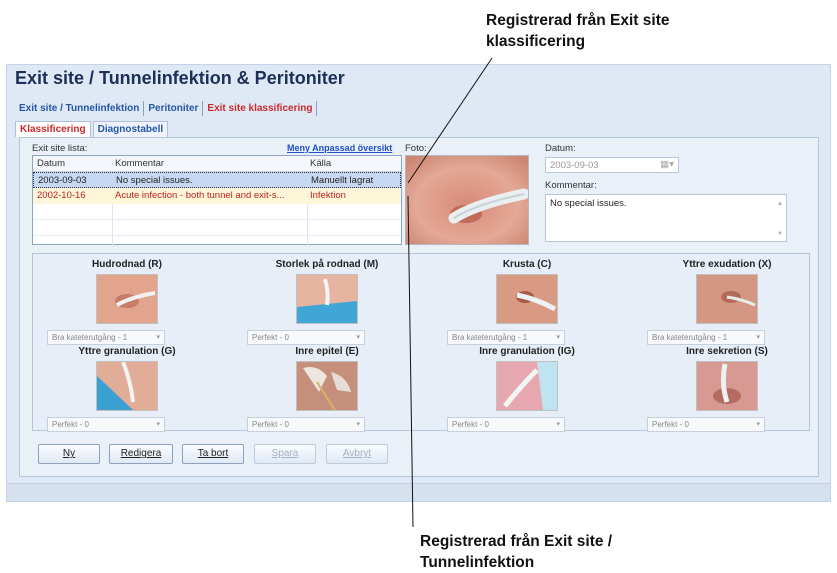 This screenshot has height=573, width=837. What do you see at coordinates (127, 386) in the screenshot?
I see `yttre-granulation-photo` at bounding box center [127, 386].